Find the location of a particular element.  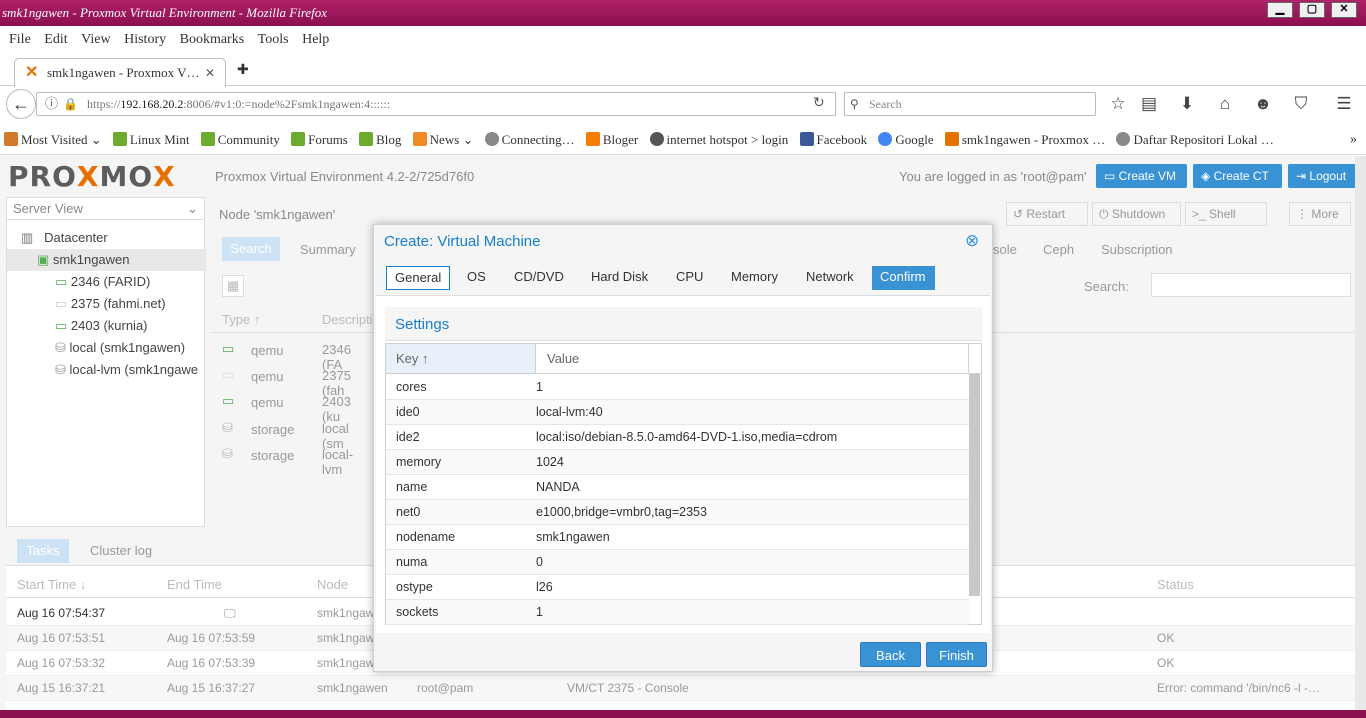

restart-button: ↺ Restart is located at coordinates (1047, 214).